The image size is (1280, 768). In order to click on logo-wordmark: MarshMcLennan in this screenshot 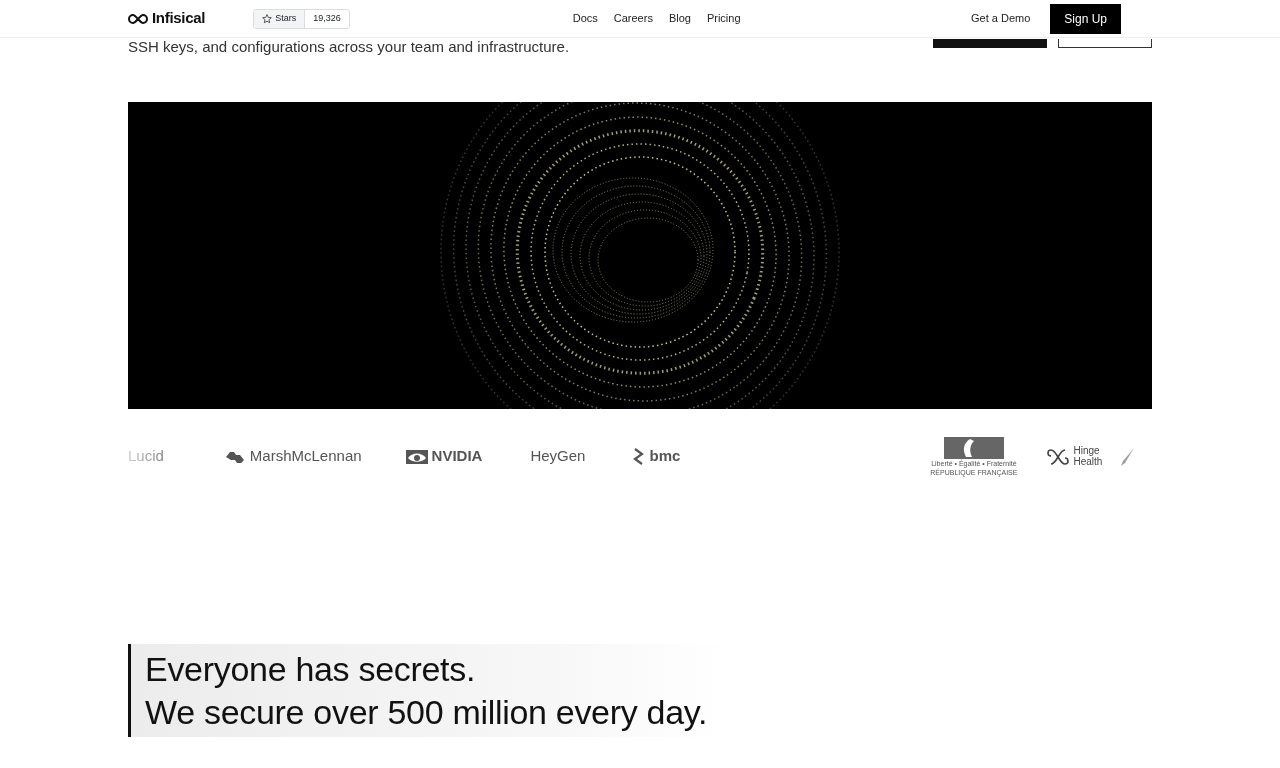, I will do `click(305, 456)`.